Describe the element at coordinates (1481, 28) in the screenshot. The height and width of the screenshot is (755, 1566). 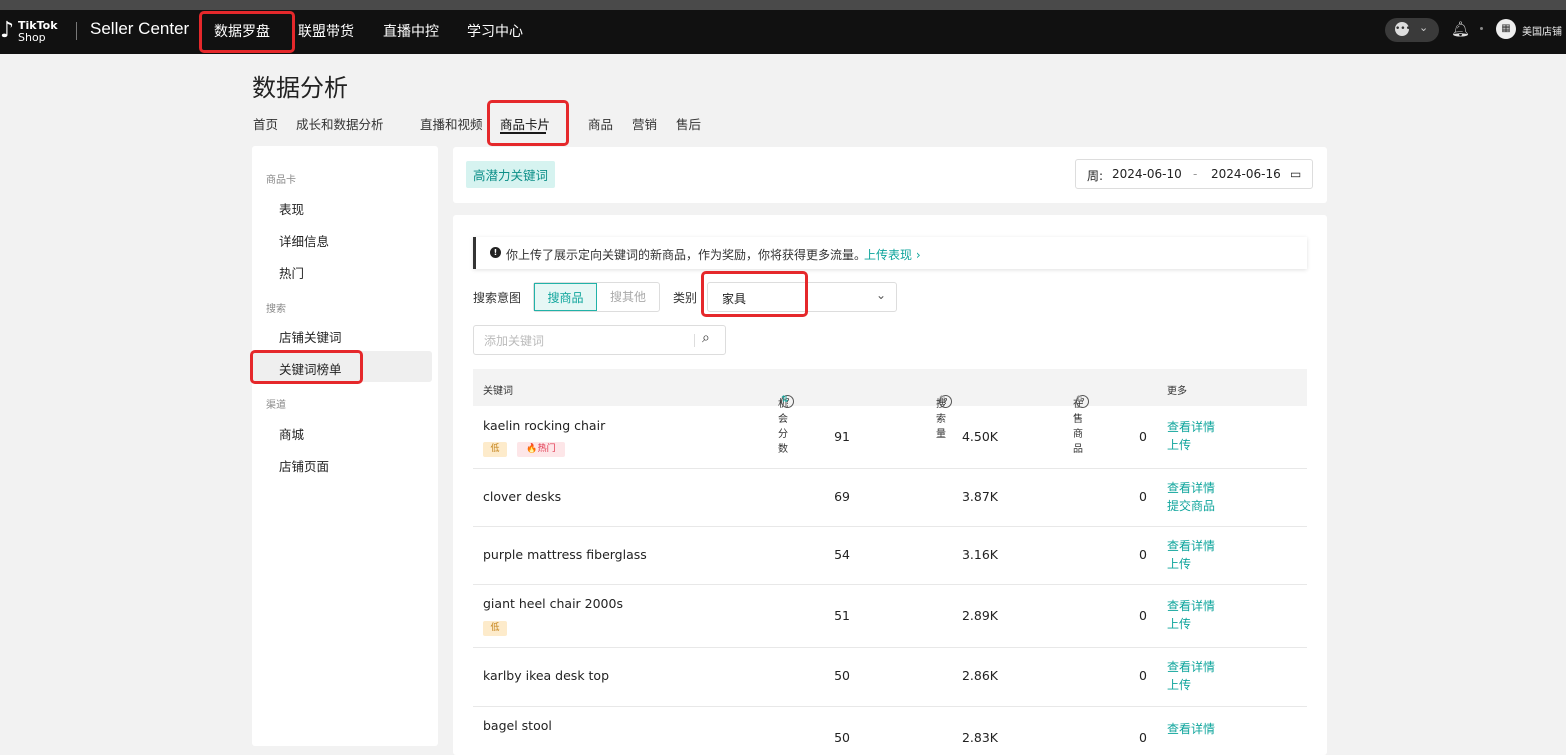
I see `separator-dot` at that location.